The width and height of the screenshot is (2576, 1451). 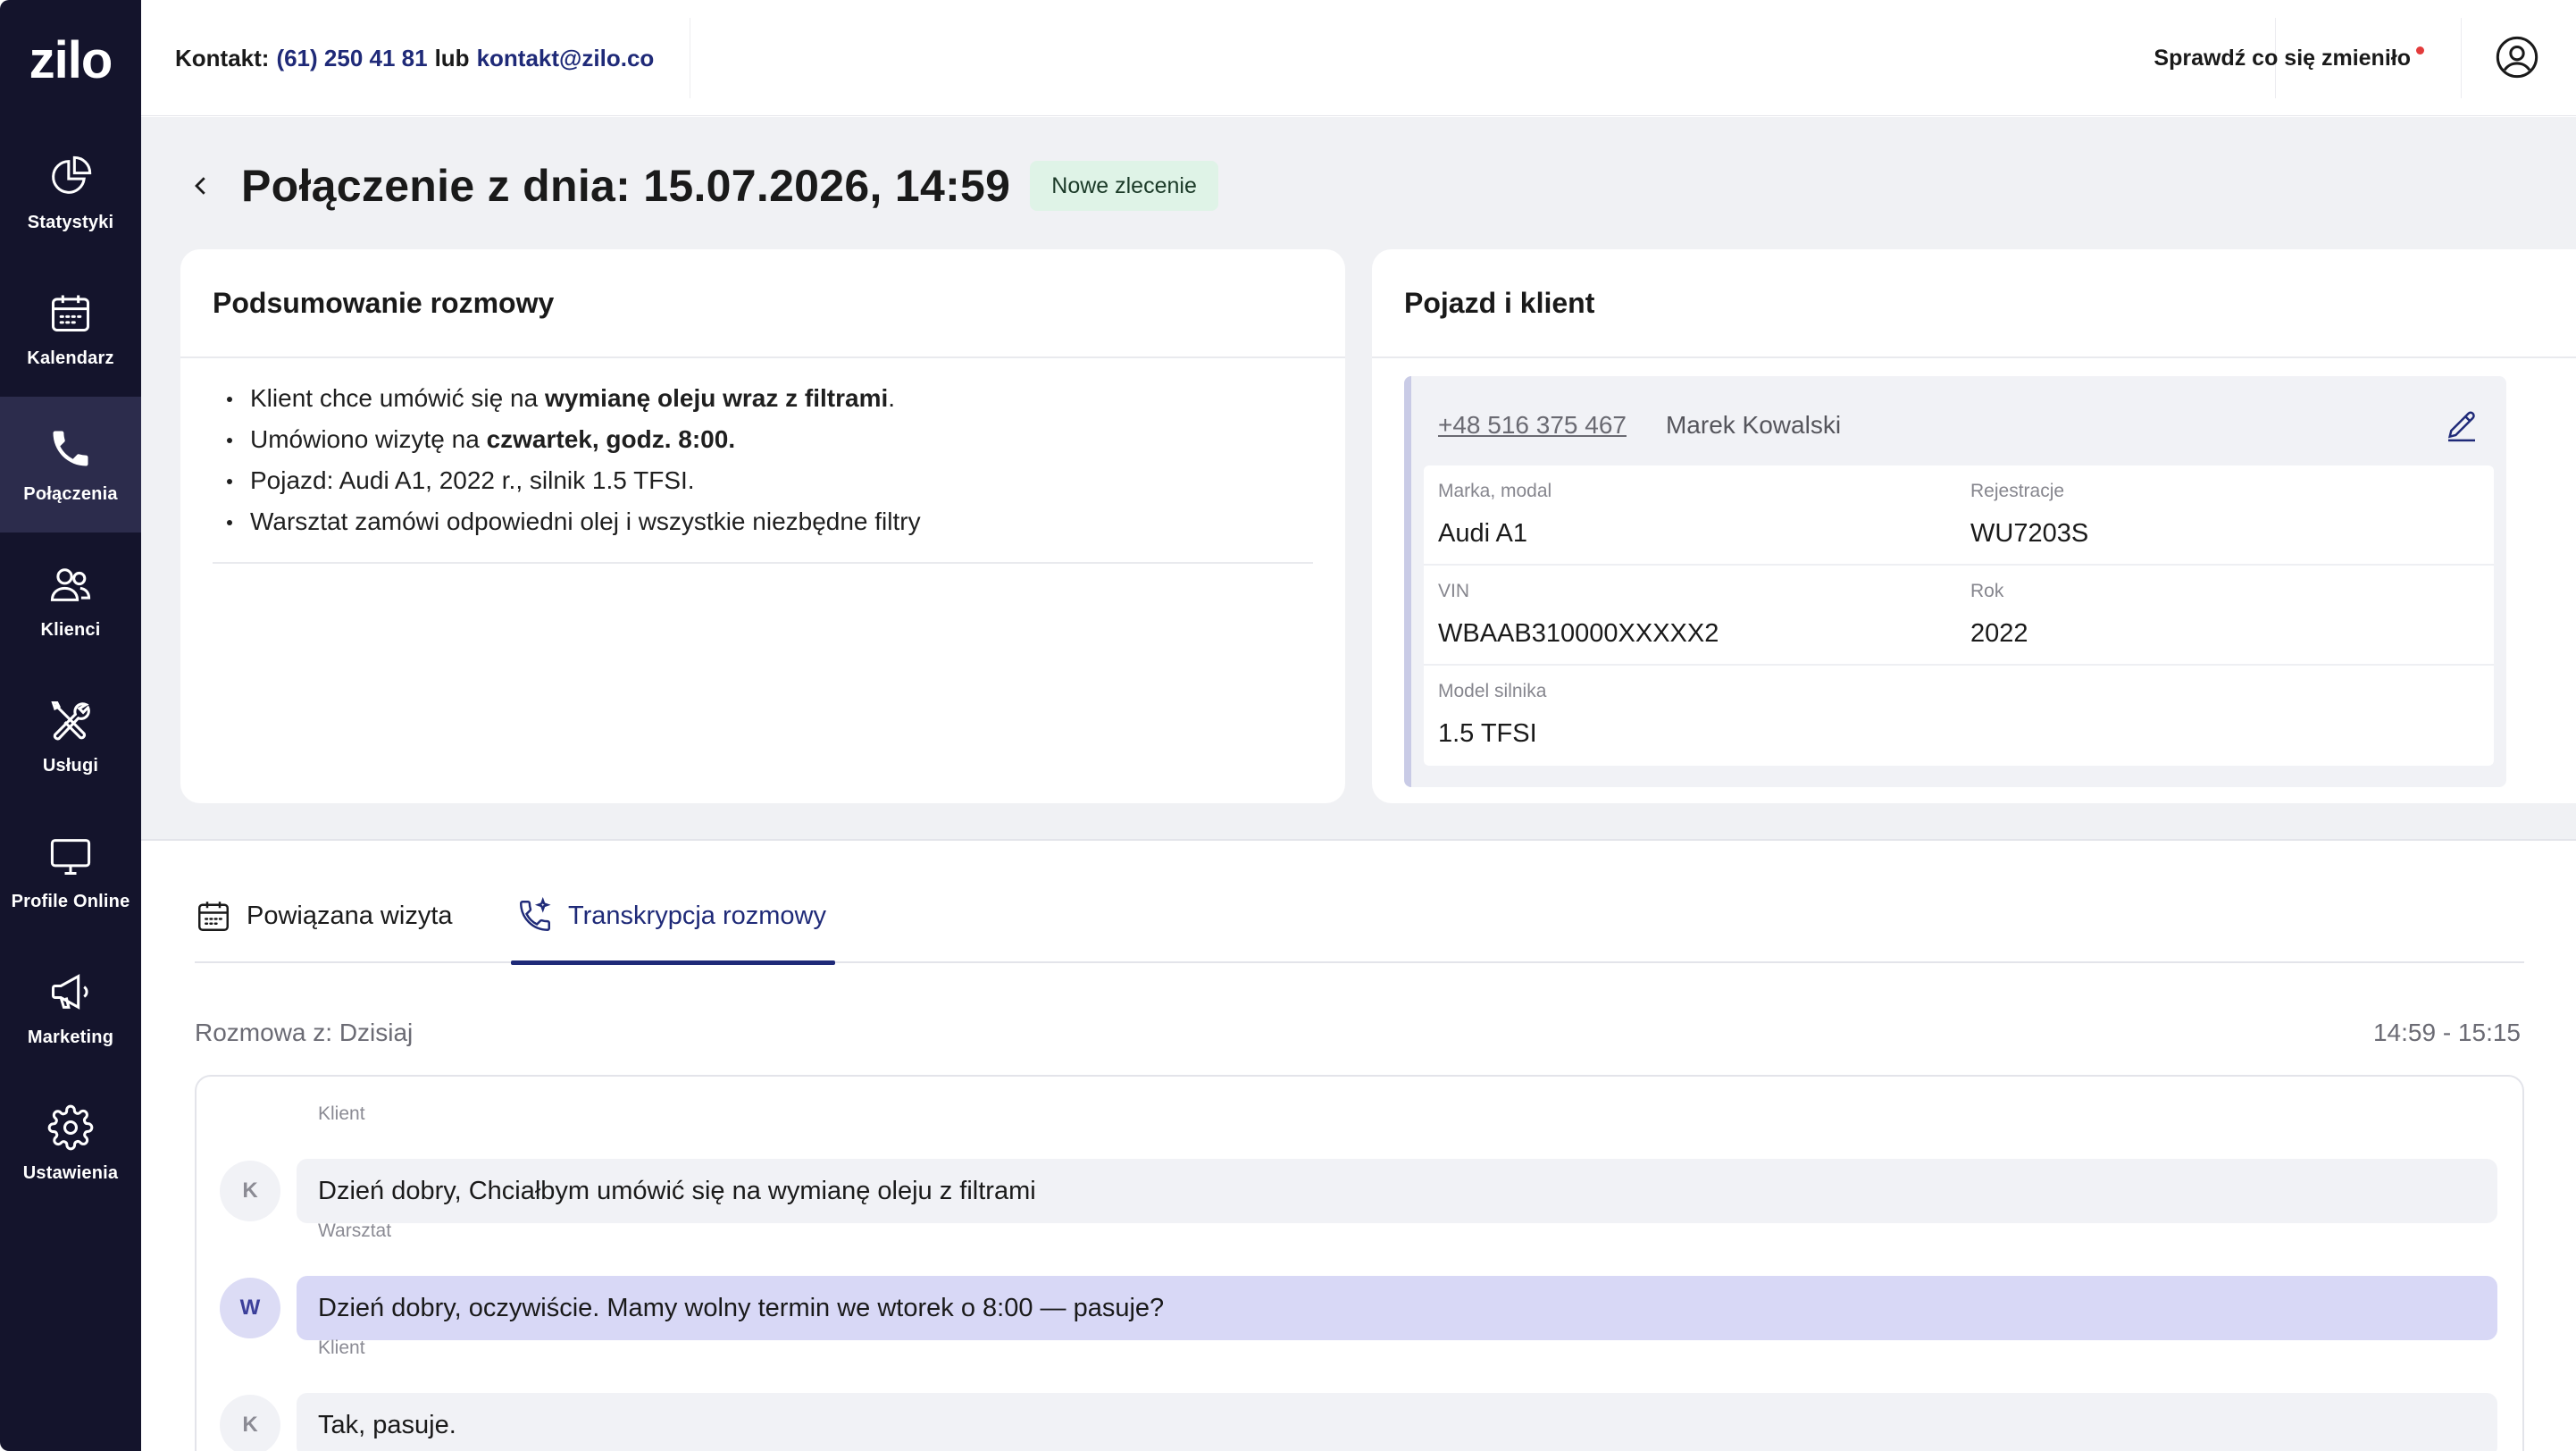 What do you see at coordinates (71, 901) in the screenshot?
I see `sidebar-item-label: Profile Online` at bounding box center [71, 901].